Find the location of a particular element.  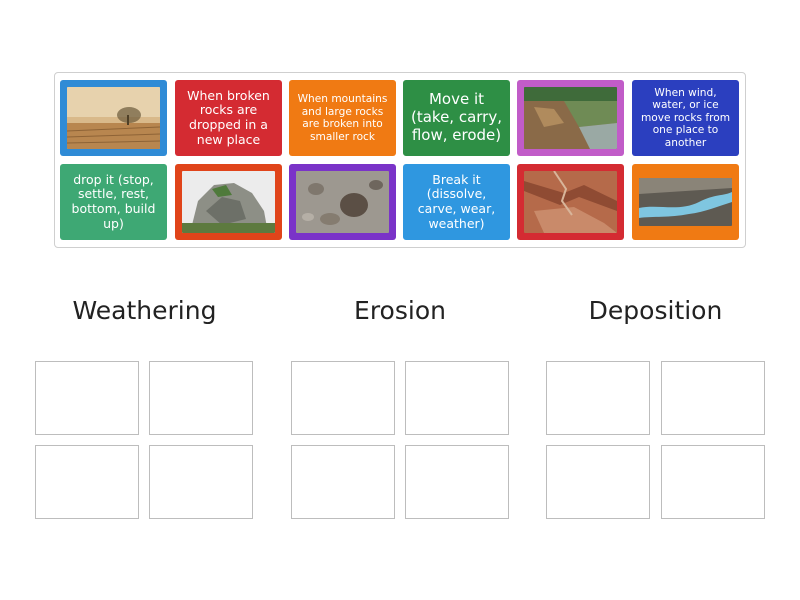

card-rocky-outcrop is located at coordinates (228, 202).